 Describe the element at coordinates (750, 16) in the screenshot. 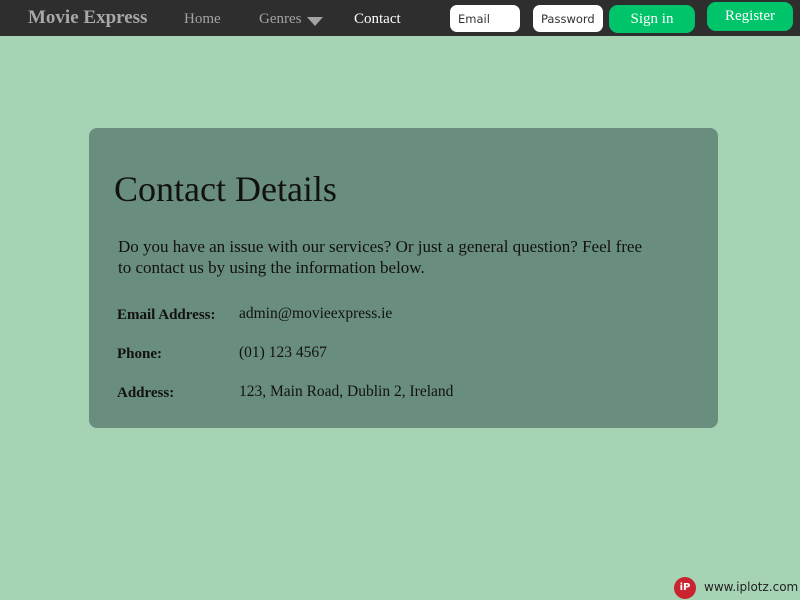

I see `register-button: Register` at that location.